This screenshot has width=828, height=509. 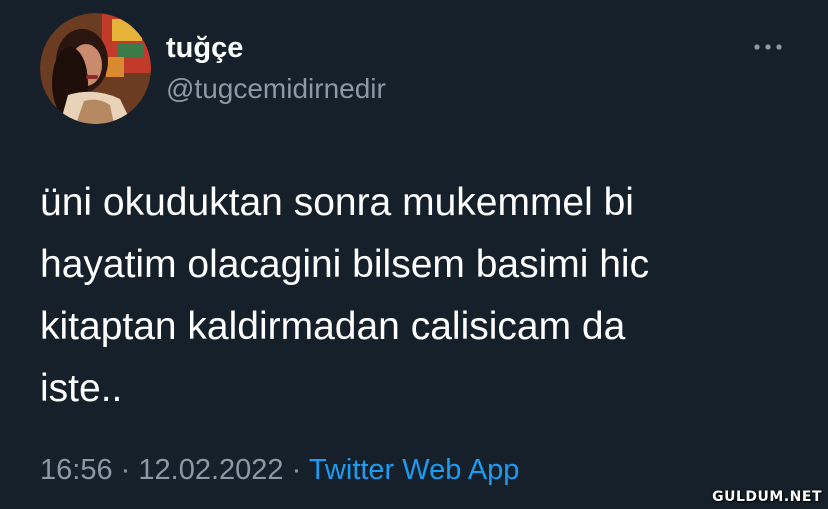 What do you see at coordinates (767, 497) in the screenshot?
I see `watermark: GULDUM.NET` at bounding box center [767, 497].